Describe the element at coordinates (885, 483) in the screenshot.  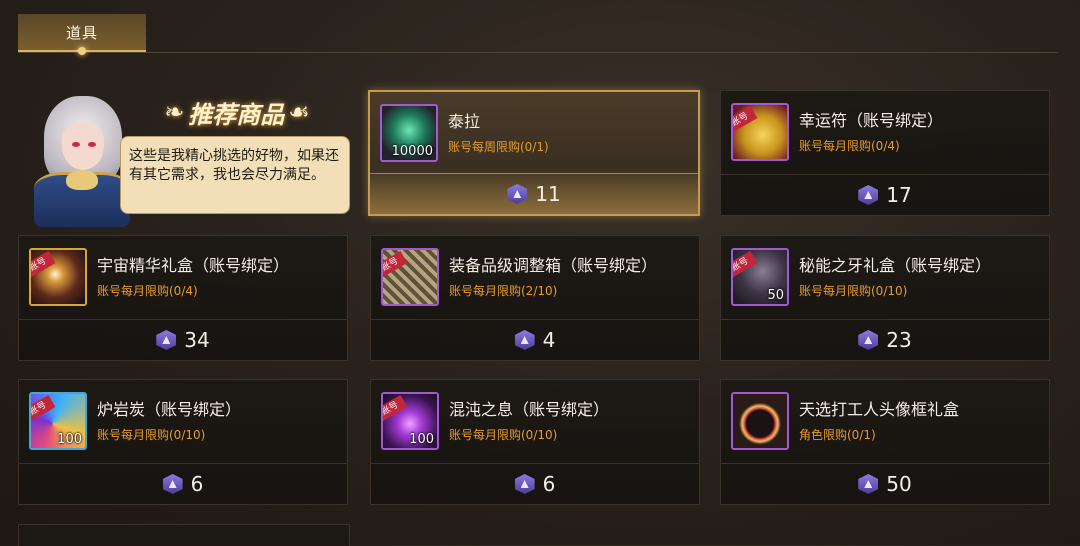
I see `price-button: 50` at that location.